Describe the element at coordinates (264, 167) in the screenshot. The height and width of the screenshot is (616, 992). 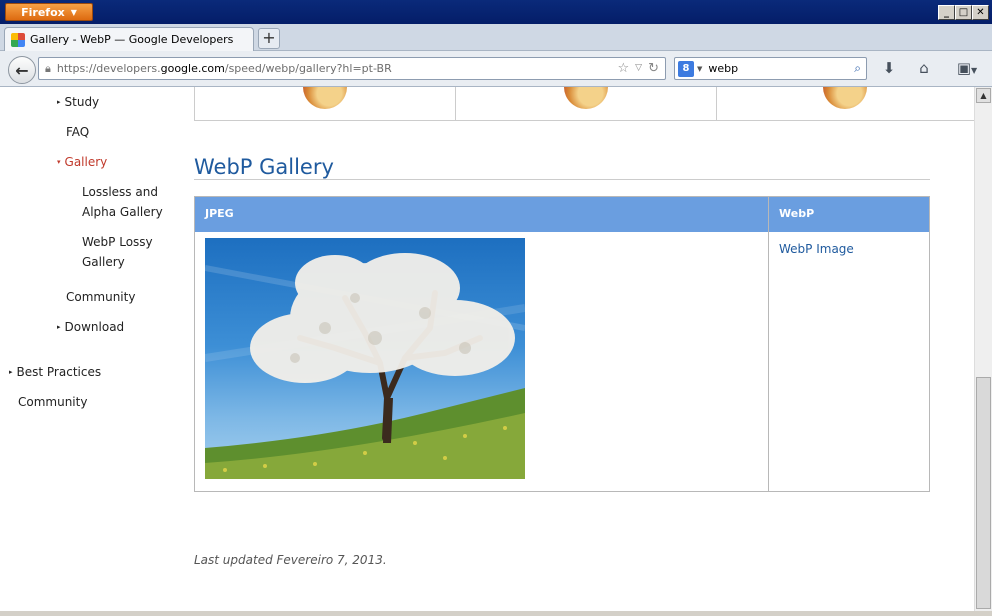
I see `page-title: WebP Gallery` at that location.